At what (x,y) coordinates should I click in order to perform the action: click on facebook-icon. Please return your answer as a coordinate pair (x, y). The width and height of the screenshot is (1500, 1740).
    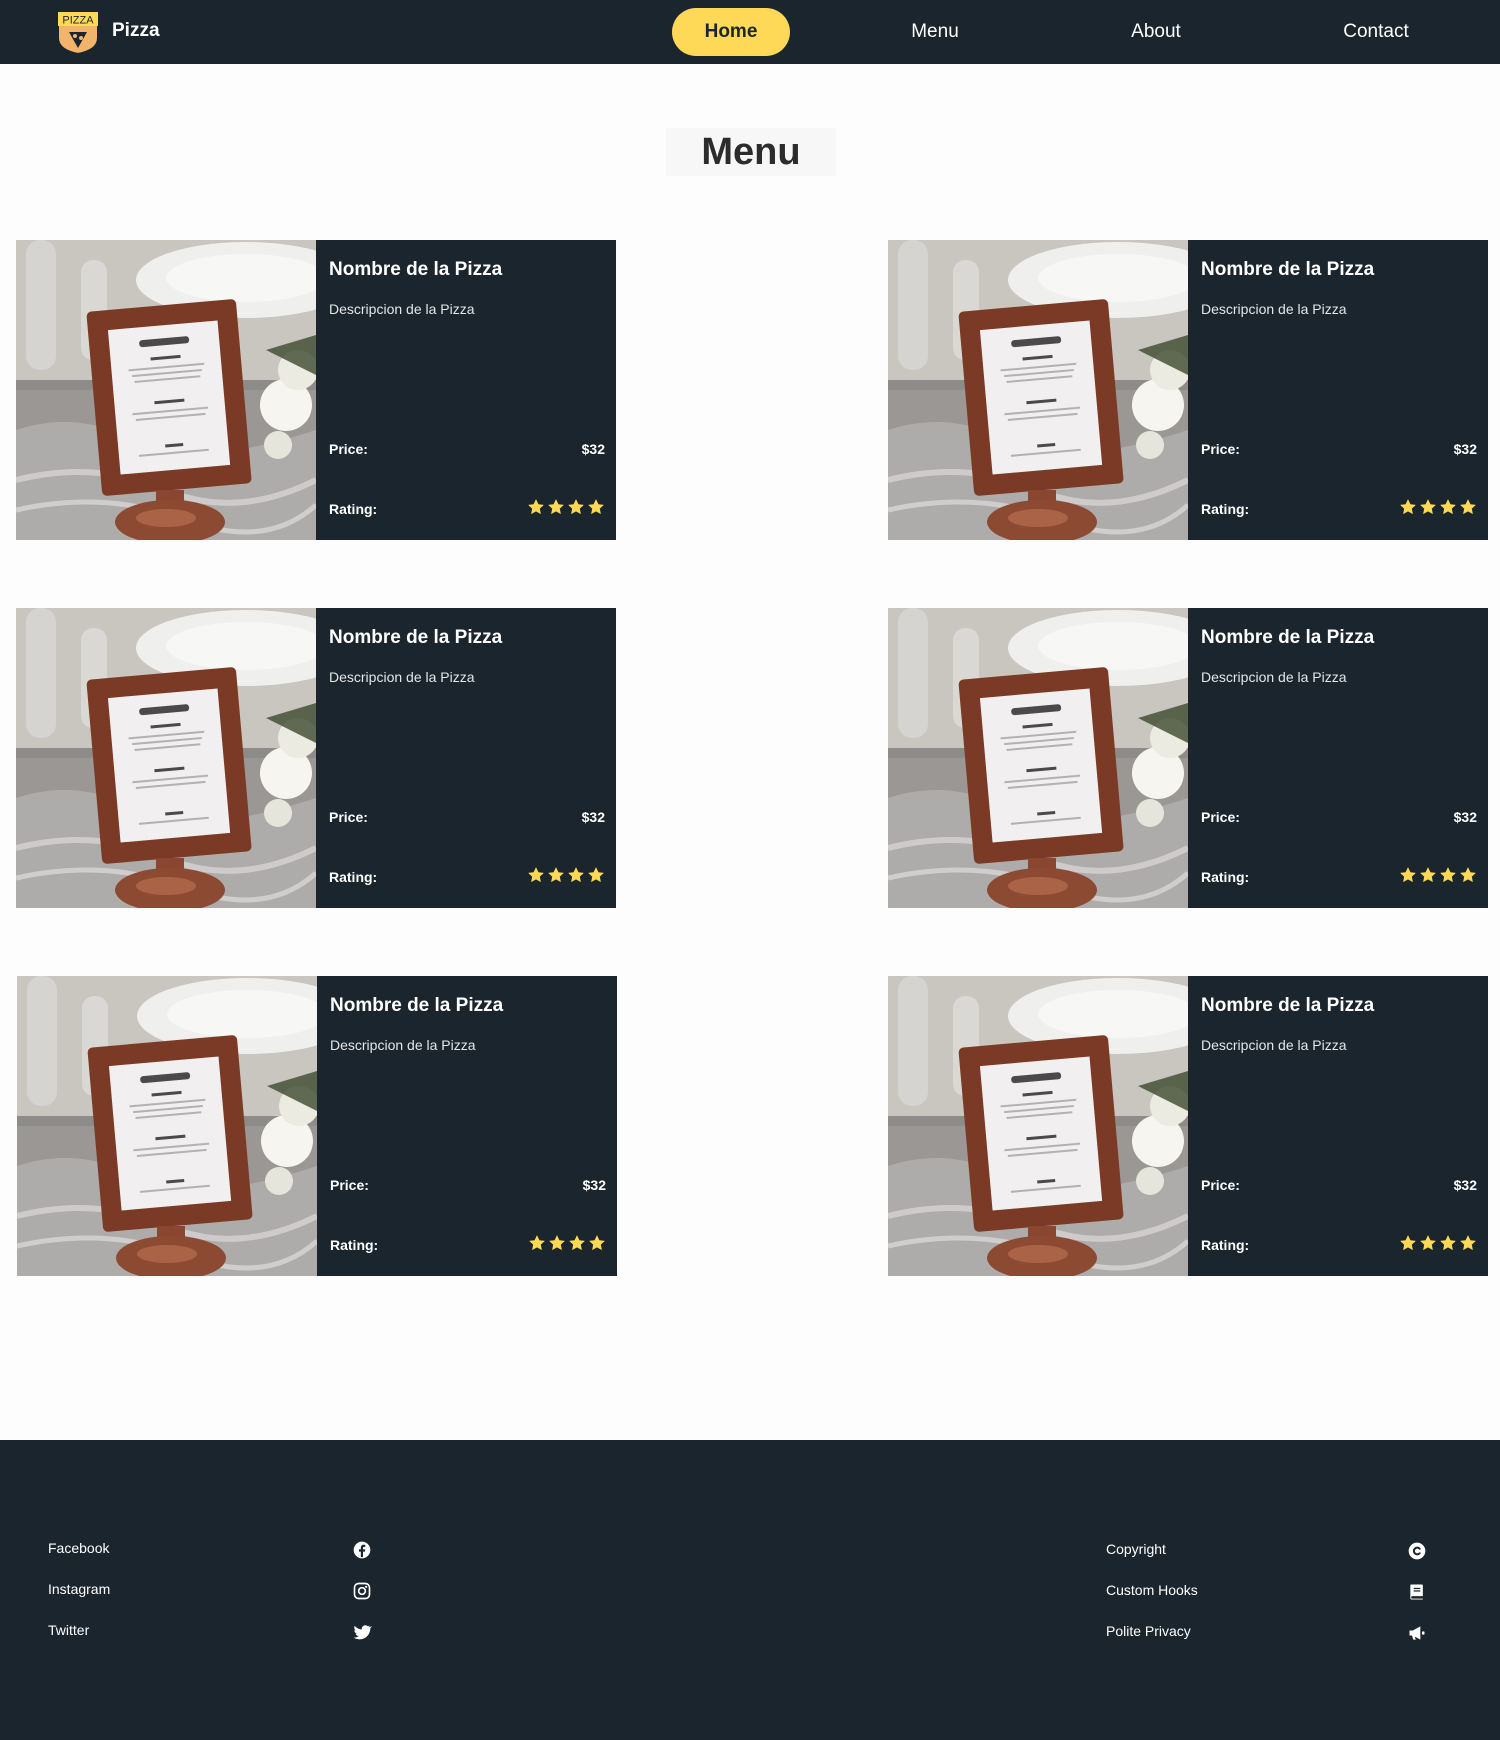
    Looking at the image, I should click on (362, 1550).